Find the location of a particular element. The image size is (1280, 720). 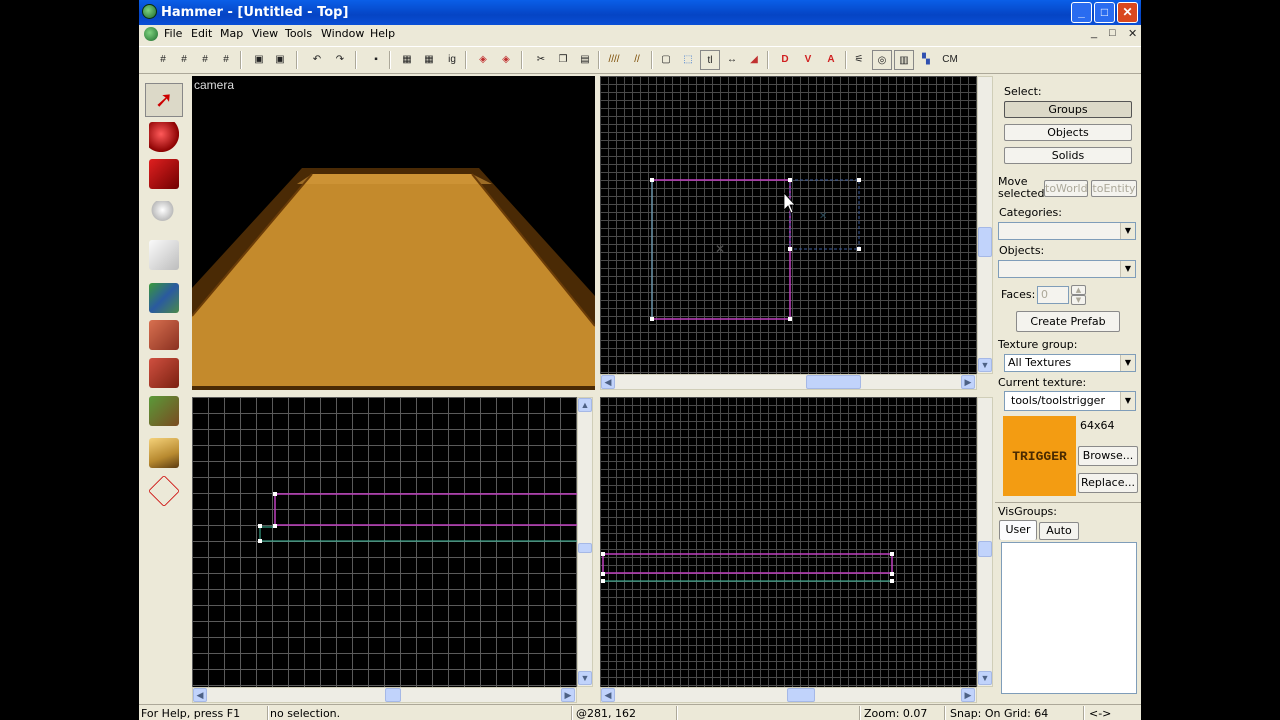

selection-tool: ➚ is located at coordinates (164, 100).